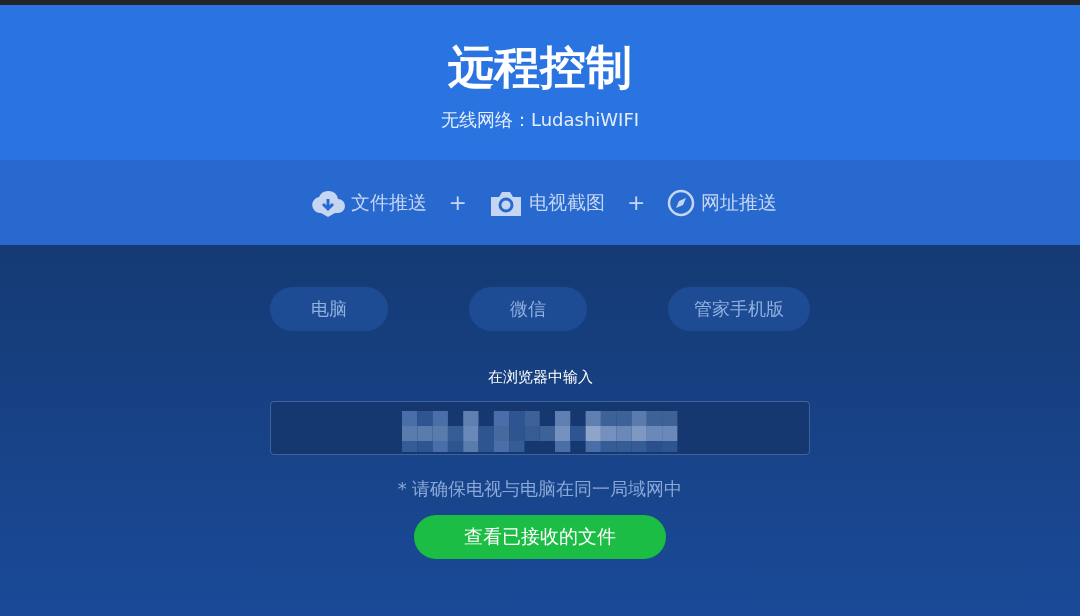 Image resolution: width=1080 pixels, height=616 pixels. What do you see at coordinates (540, 428) in the screenshot?
I see `address-field` at bounding box center [540, 428].